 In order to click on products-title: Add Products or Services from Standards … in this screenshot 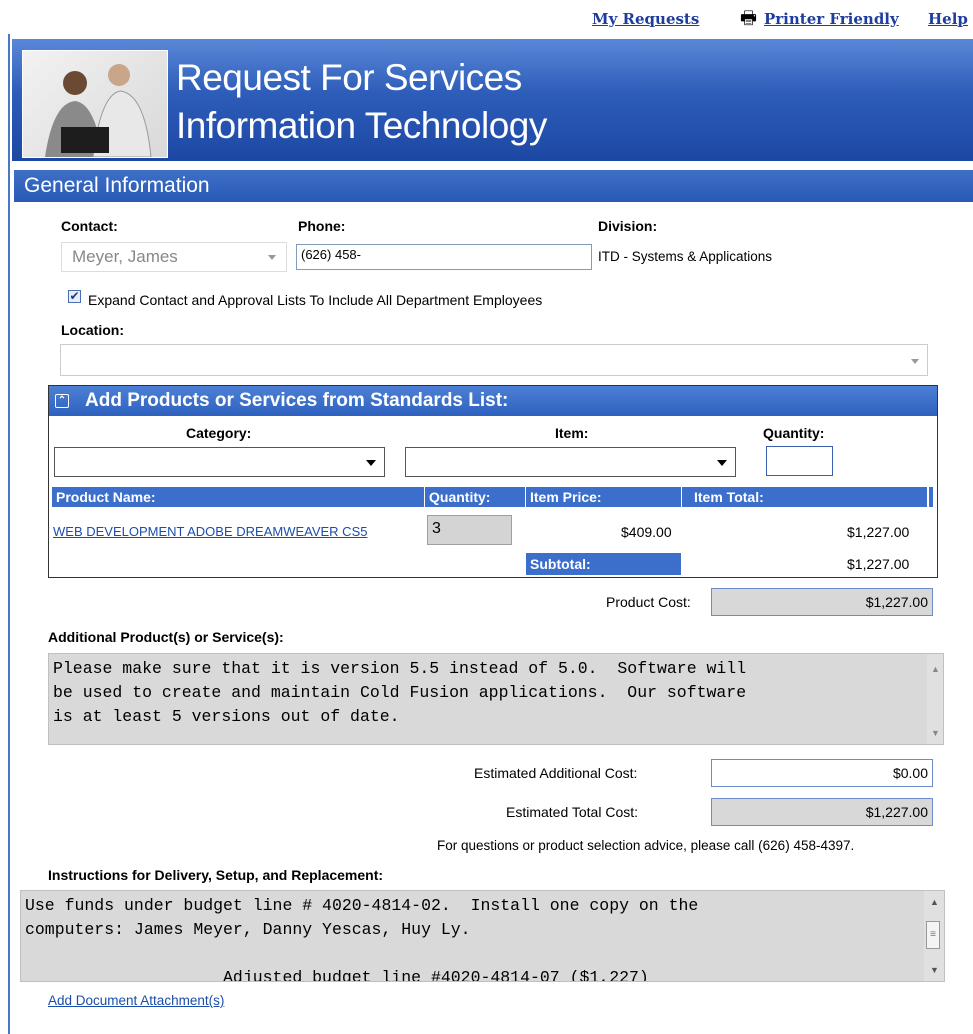, I will do `click(297, 400)`.